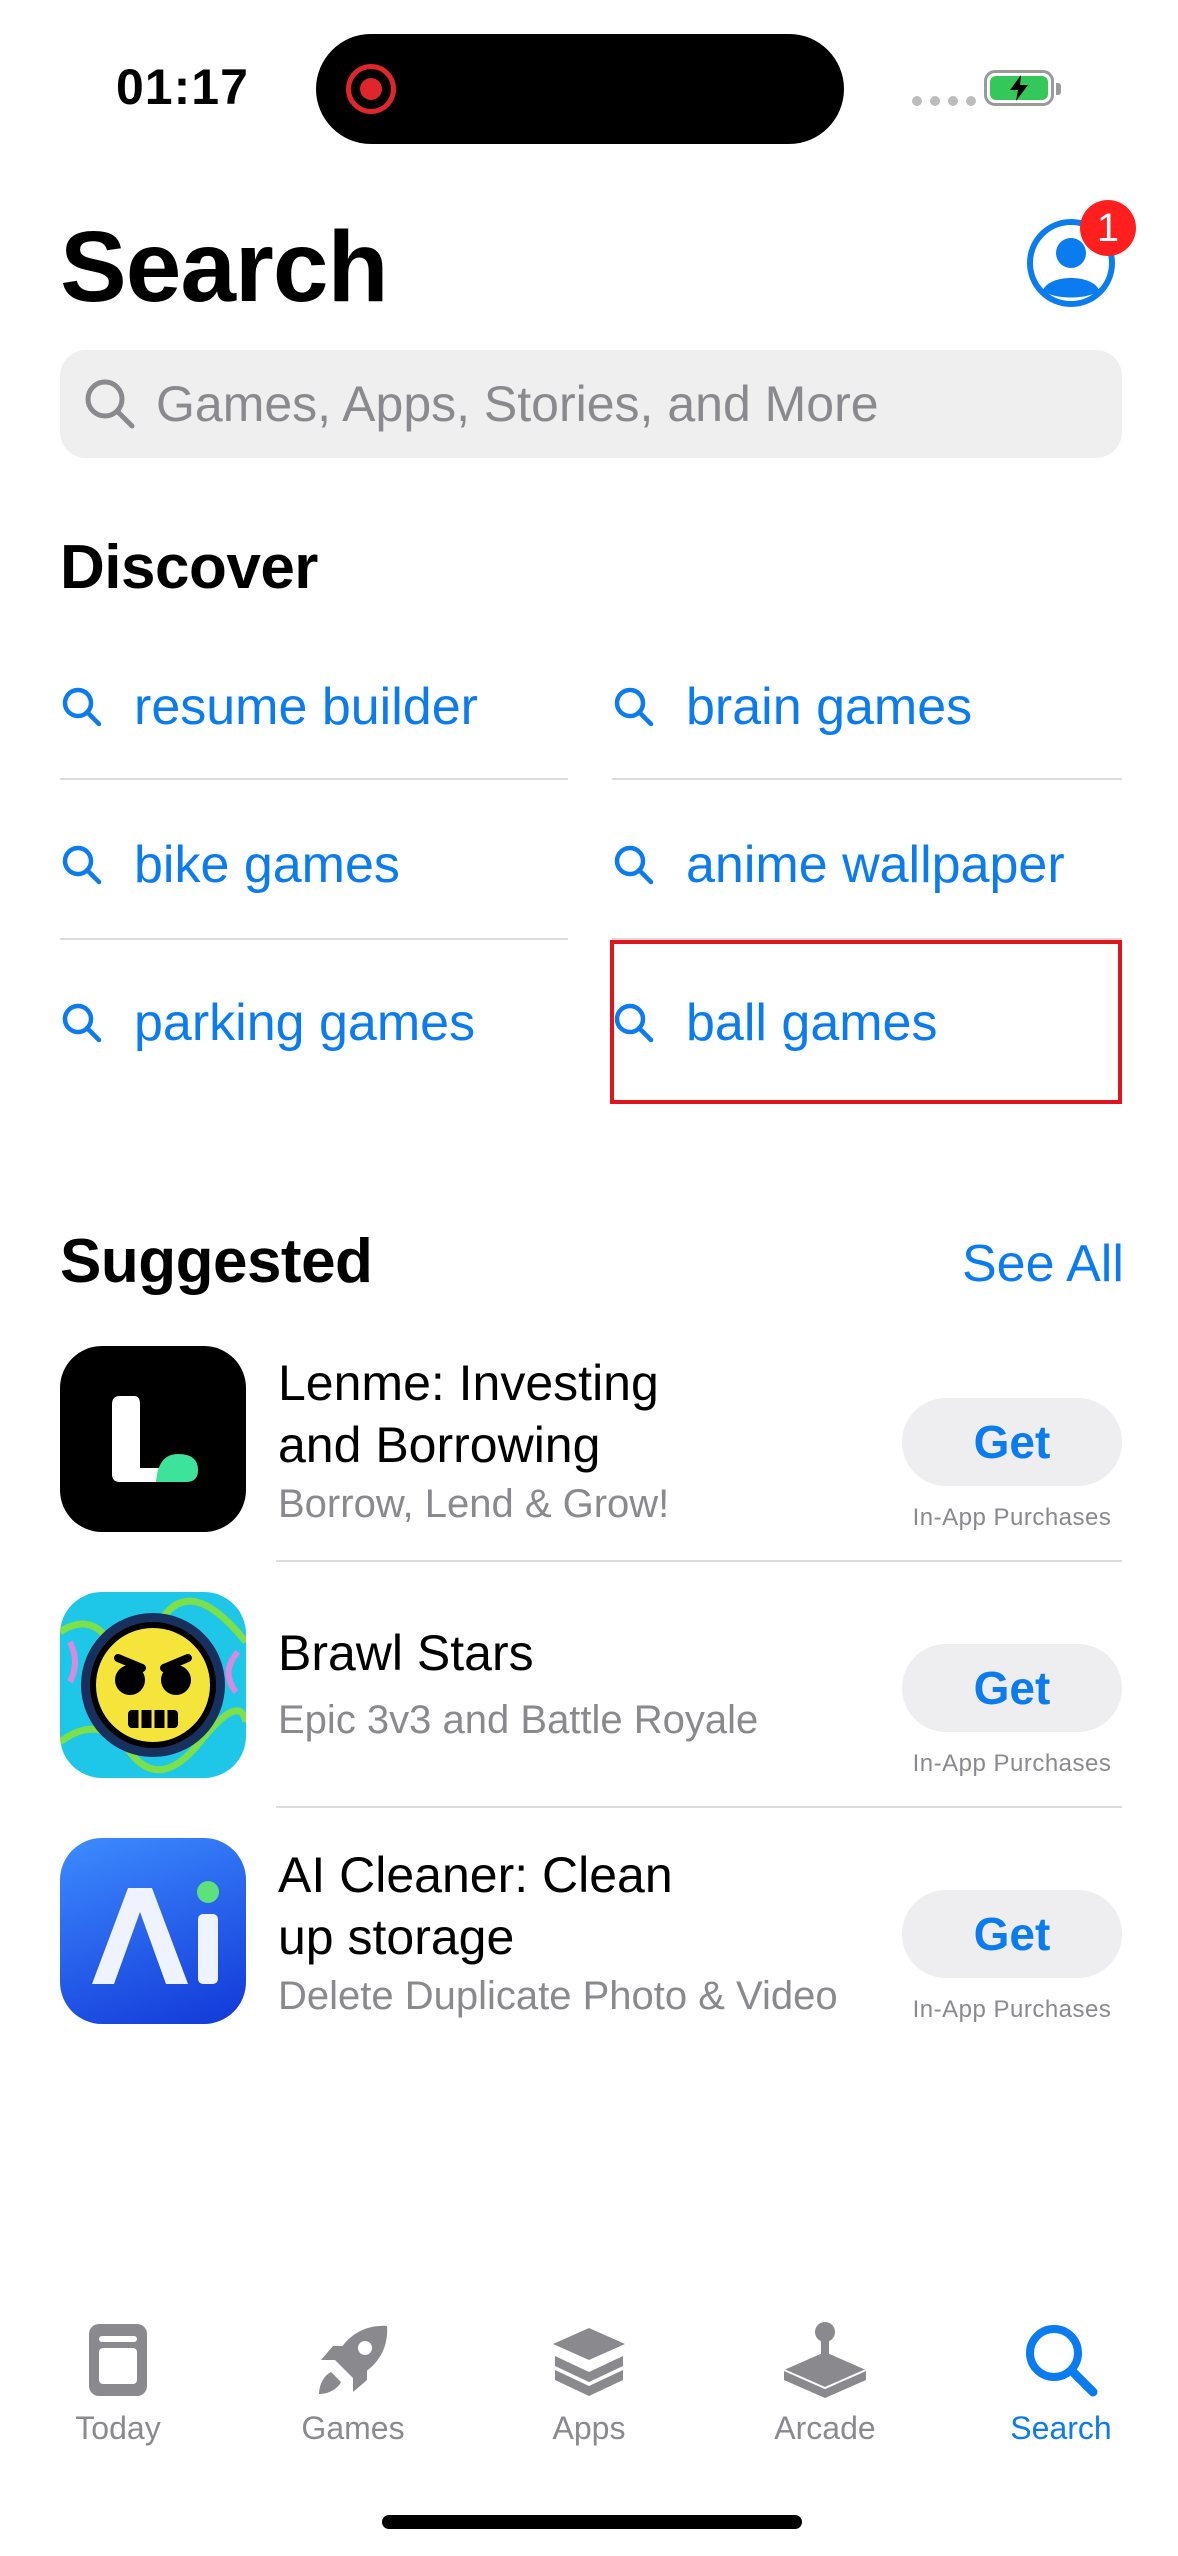 The width and height of the screenshot is (1178, 2556). Describe the element at coordinates (1022, 88) in the screenshot. I see `battery-icon` at that location.